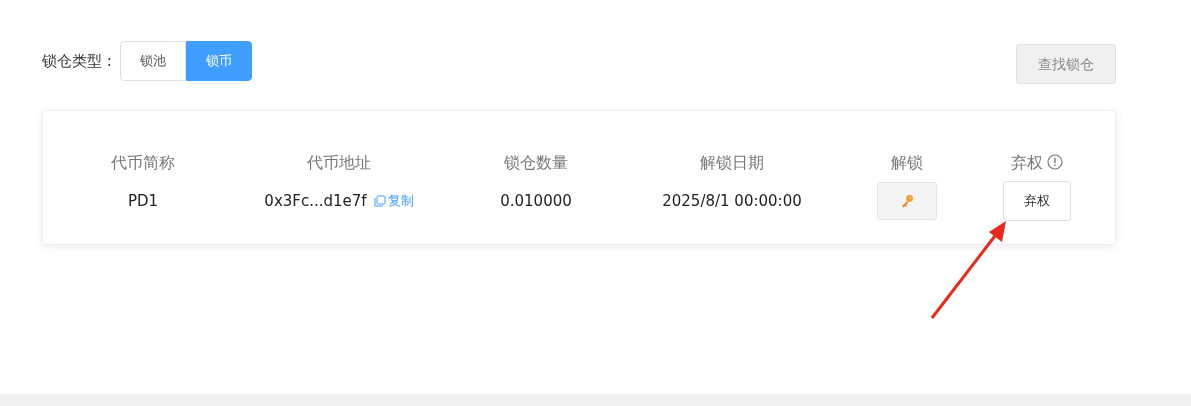  What do you see at coordinates (1027, 162) in the screenshot?
I see `column-header: 弃权` at bounding box center [1027, 162].